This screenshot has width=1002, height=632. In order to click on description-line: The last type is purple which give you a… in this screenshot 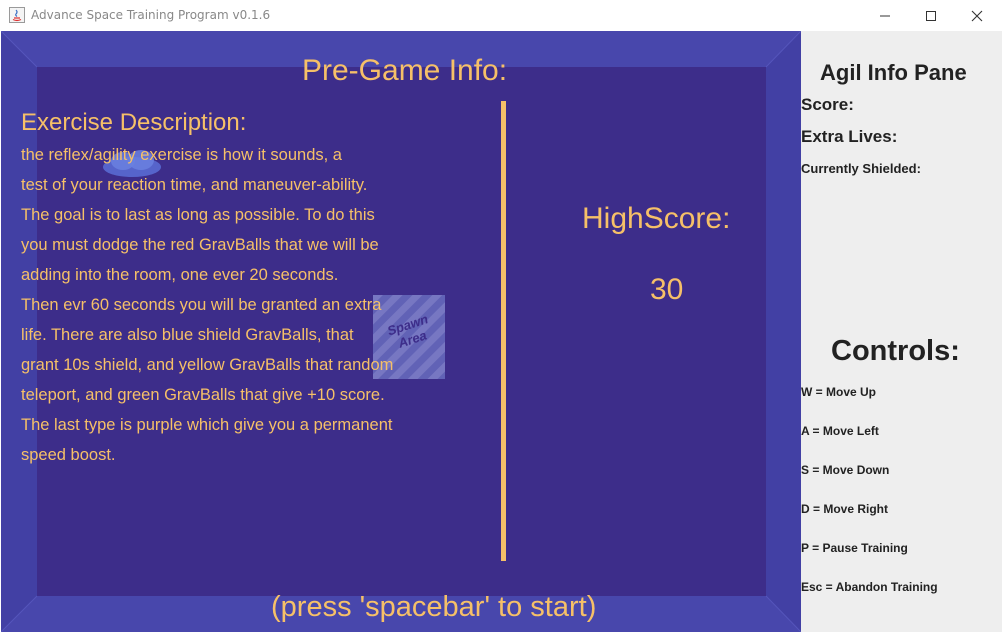, I will do `click(207, 425)`.